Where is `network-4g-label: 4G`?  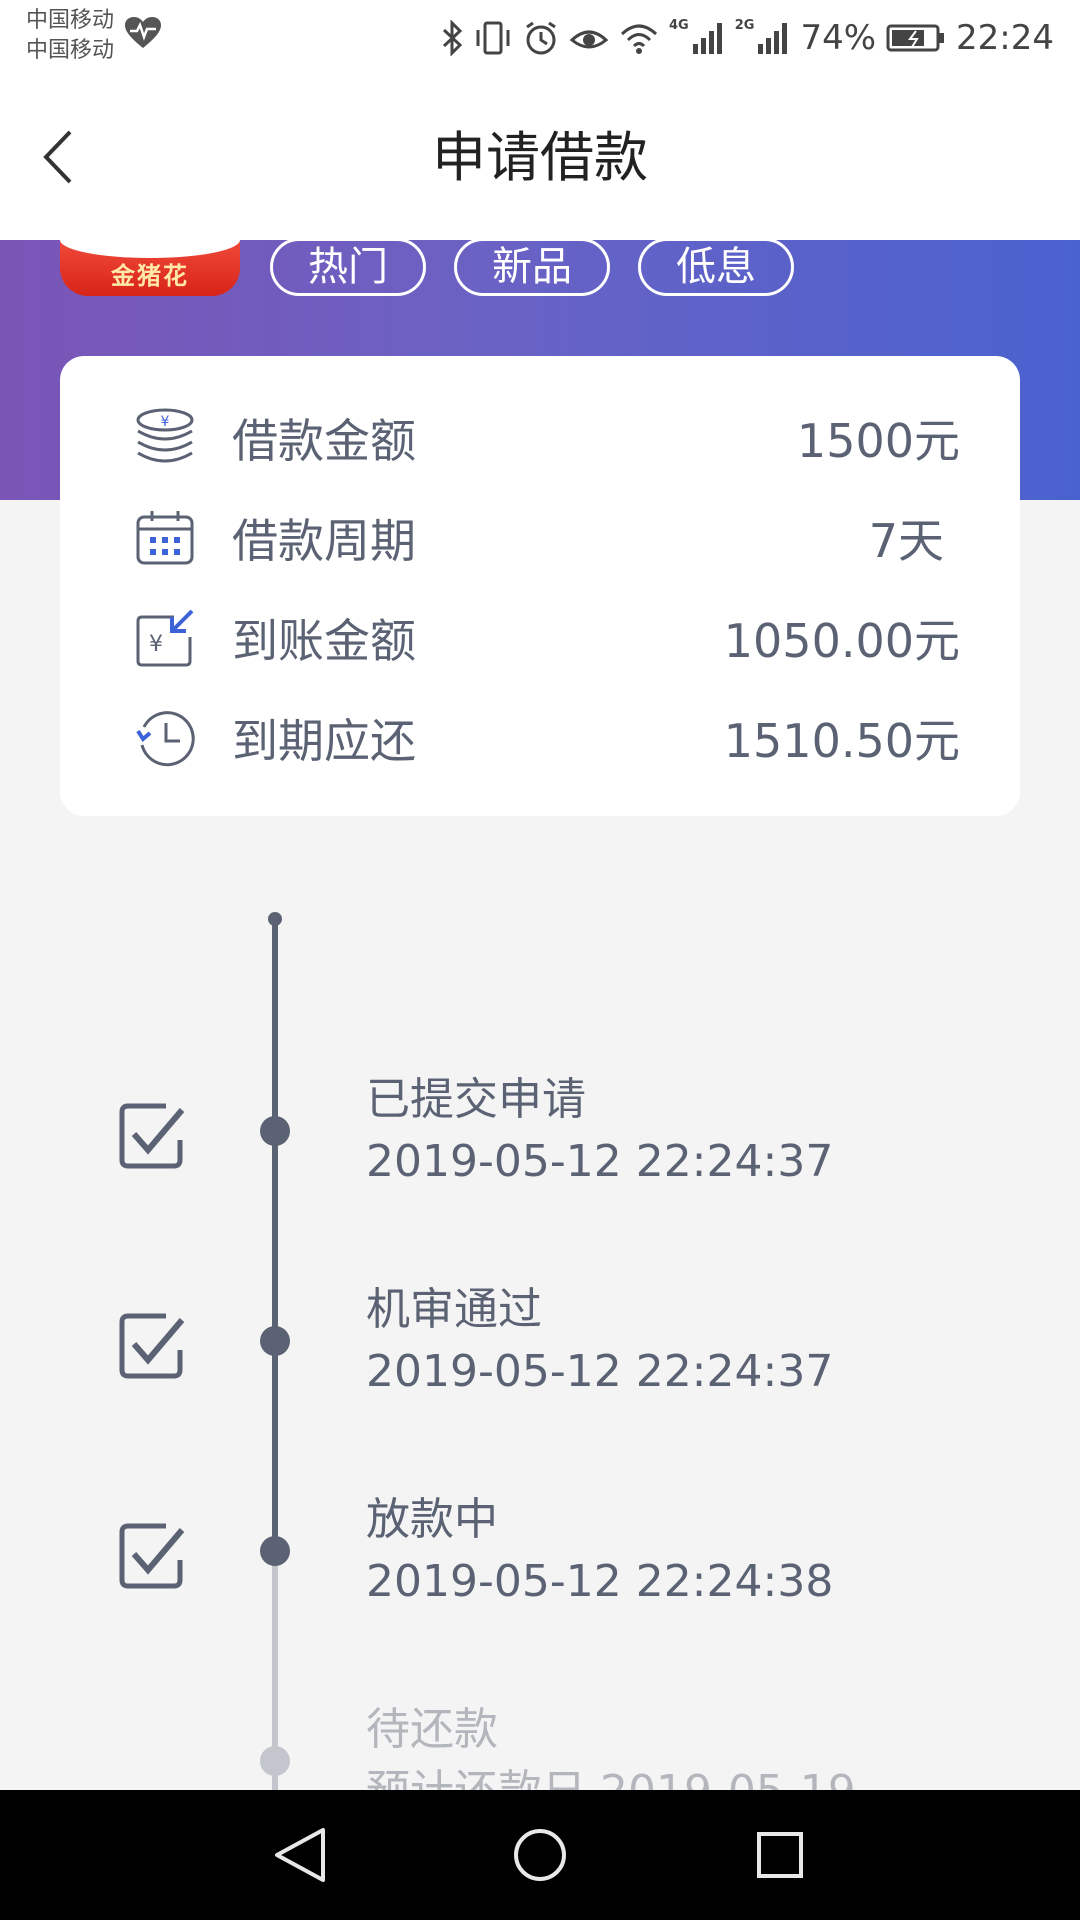 network-4g-label: 4G is located at coordinates (679, 25).